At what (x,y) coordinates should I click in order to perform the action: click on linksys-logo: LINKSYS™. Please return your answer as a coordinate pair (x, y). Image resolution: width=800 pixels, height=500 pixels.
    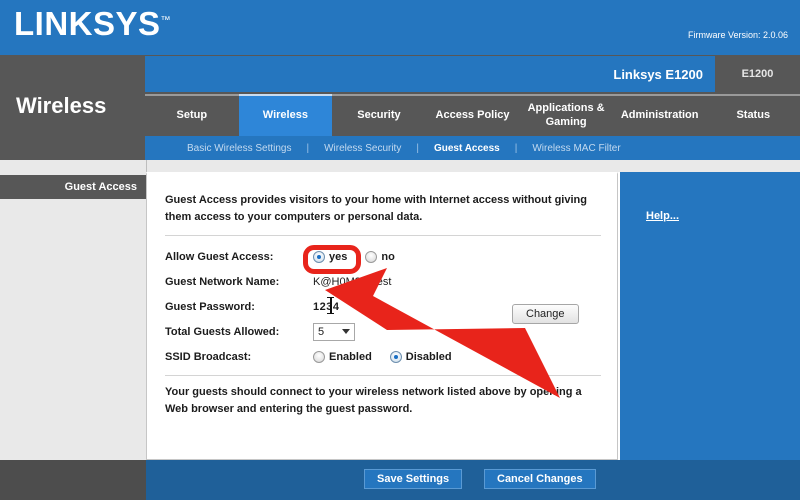
    Looking at the image, I should click on (92, 24).